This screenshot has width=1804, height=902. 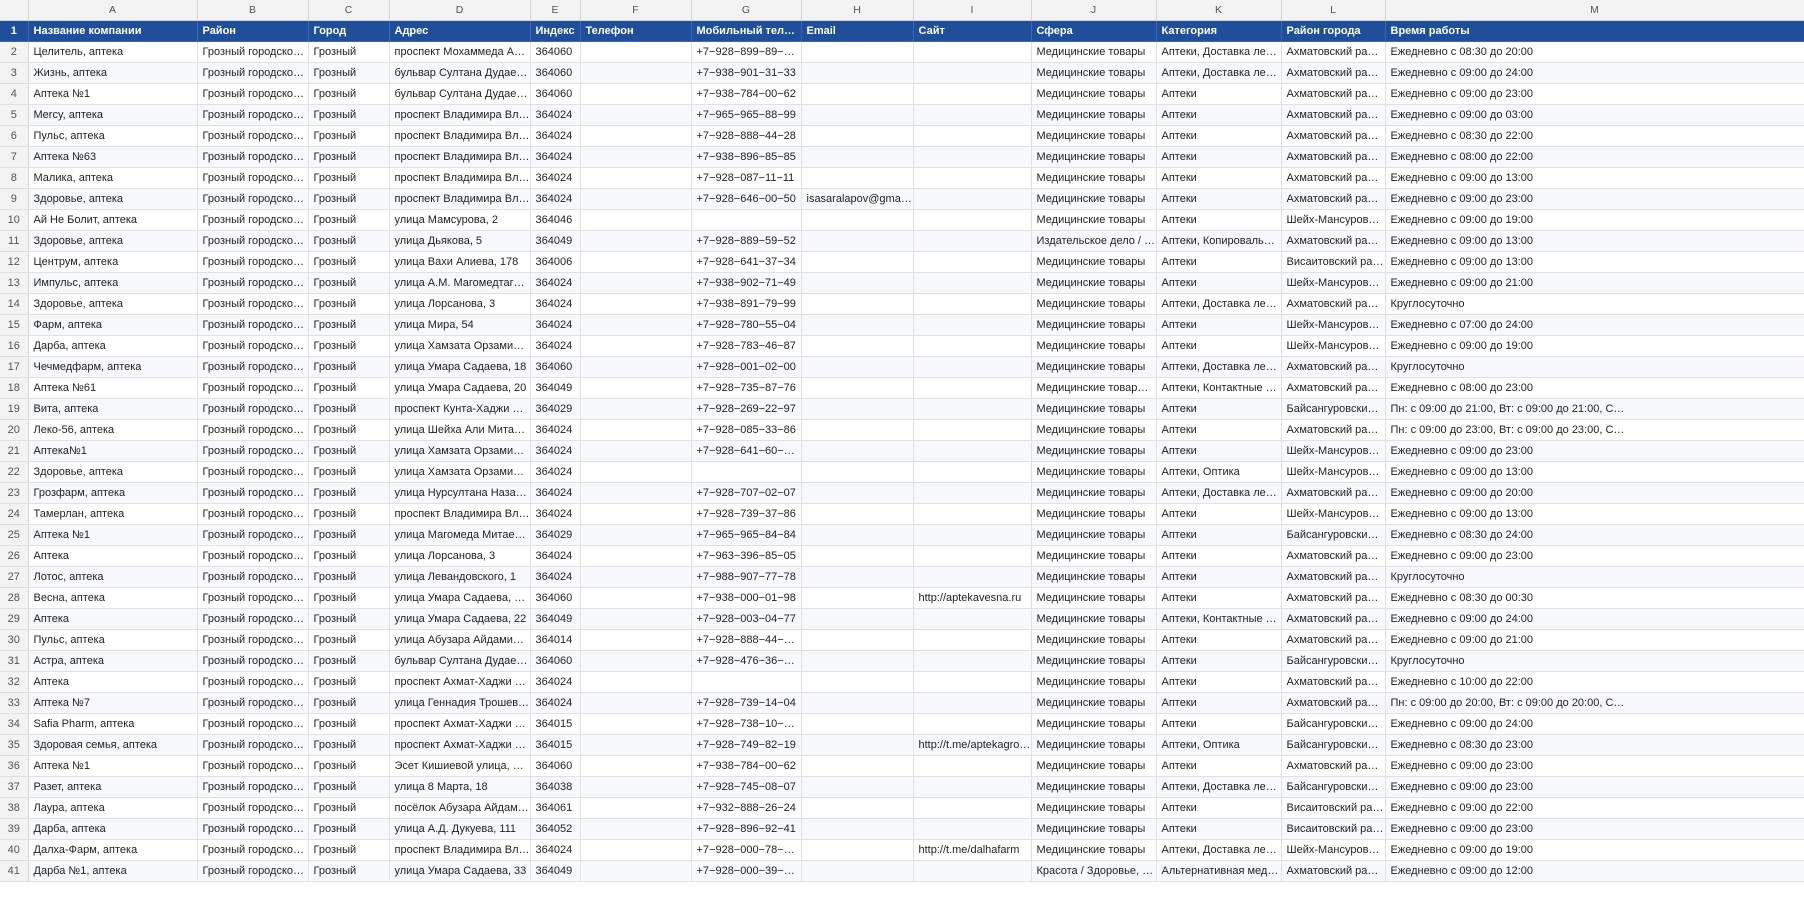 I want to click on row-number: 35, so click(x=14, y=745).